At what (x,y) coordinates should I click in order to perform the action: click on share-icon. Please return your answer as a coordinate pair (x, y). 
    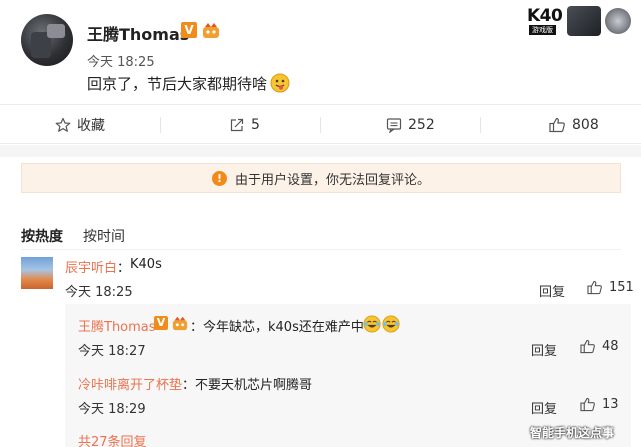
    Looking at the image, I should click on (237, 125).